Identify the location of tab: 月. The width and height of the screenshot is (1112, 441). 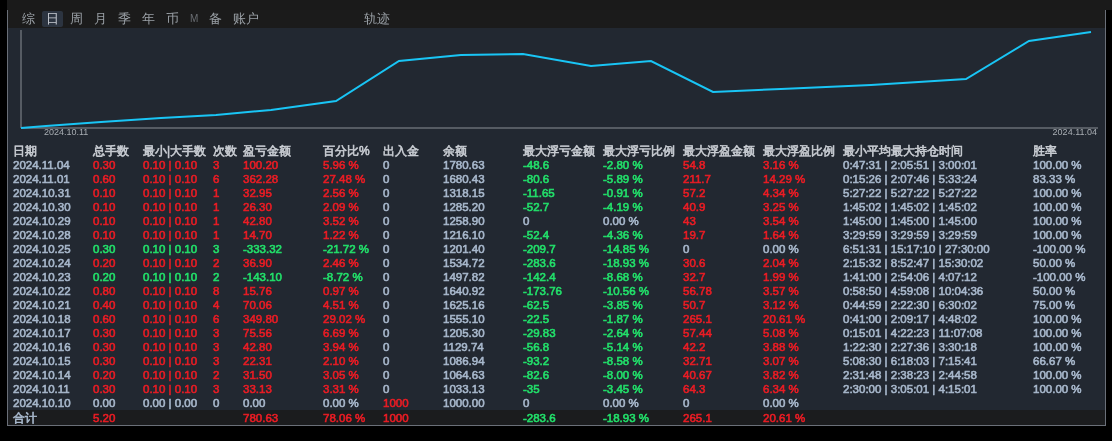
(100, 19).